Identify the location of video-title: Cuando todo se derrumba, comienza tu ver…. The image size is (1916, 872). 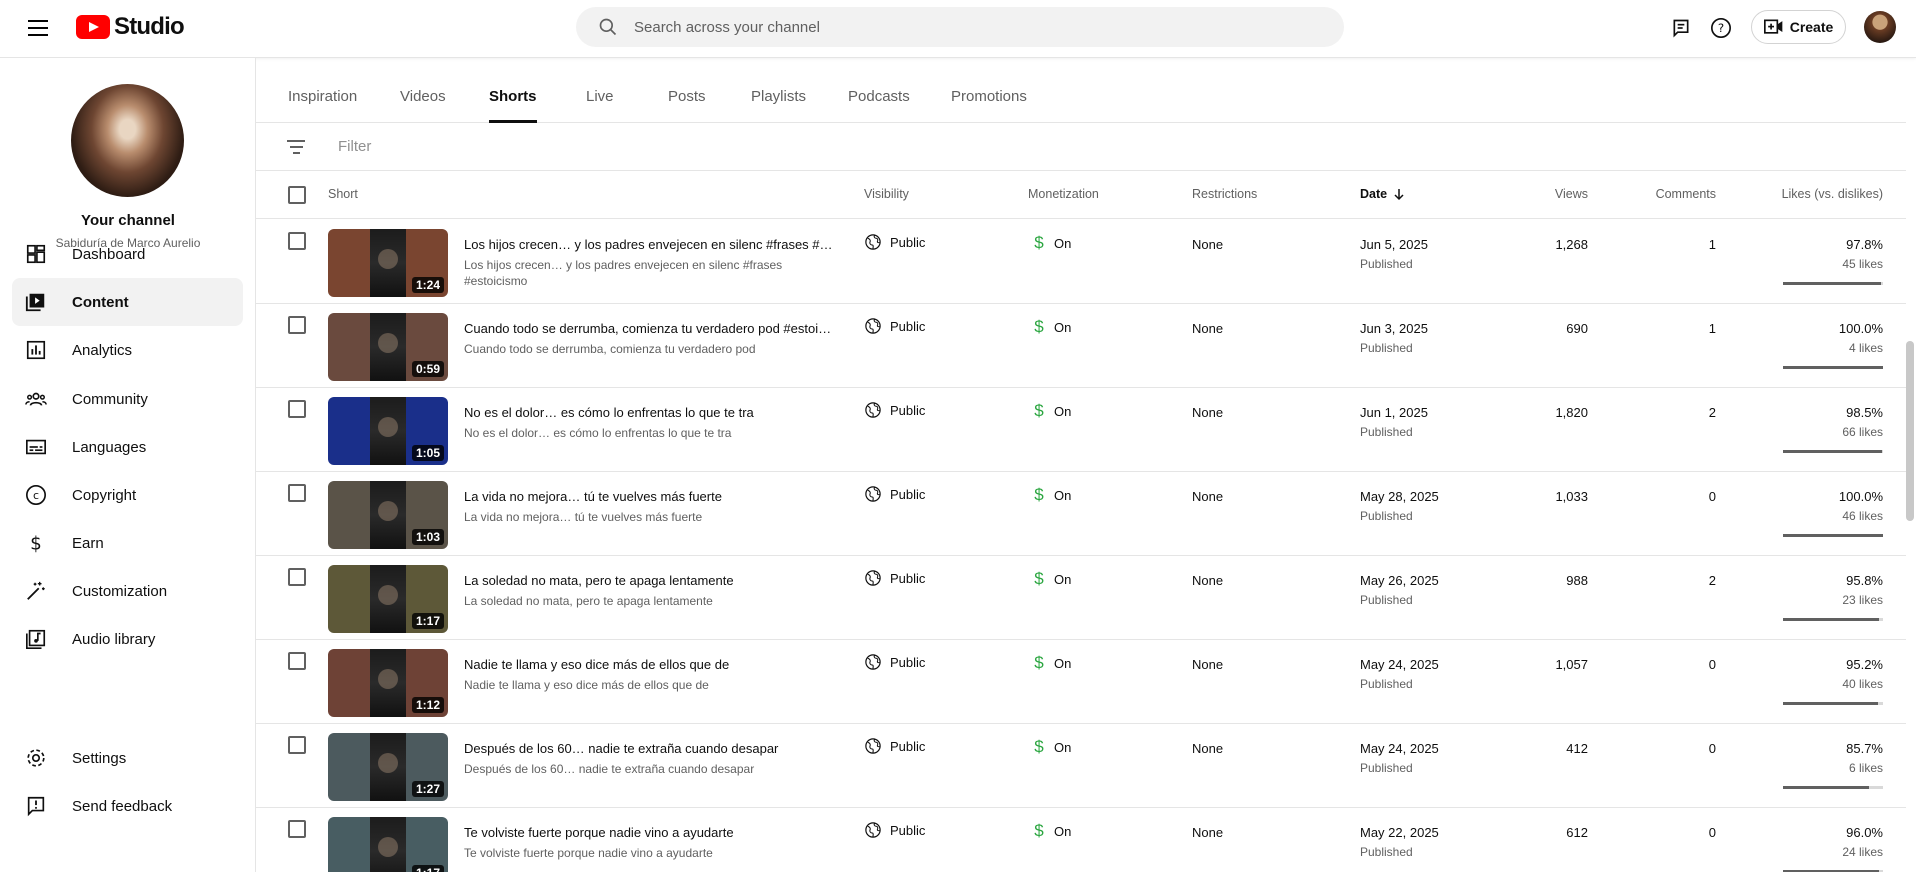
(649, 328).